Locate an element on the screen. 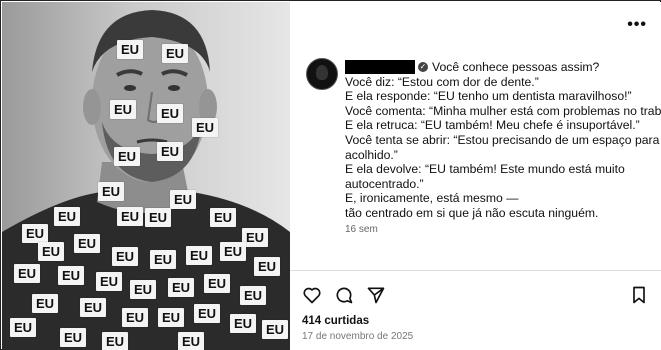  bookmark-icon is located at coordinates (639, 295).